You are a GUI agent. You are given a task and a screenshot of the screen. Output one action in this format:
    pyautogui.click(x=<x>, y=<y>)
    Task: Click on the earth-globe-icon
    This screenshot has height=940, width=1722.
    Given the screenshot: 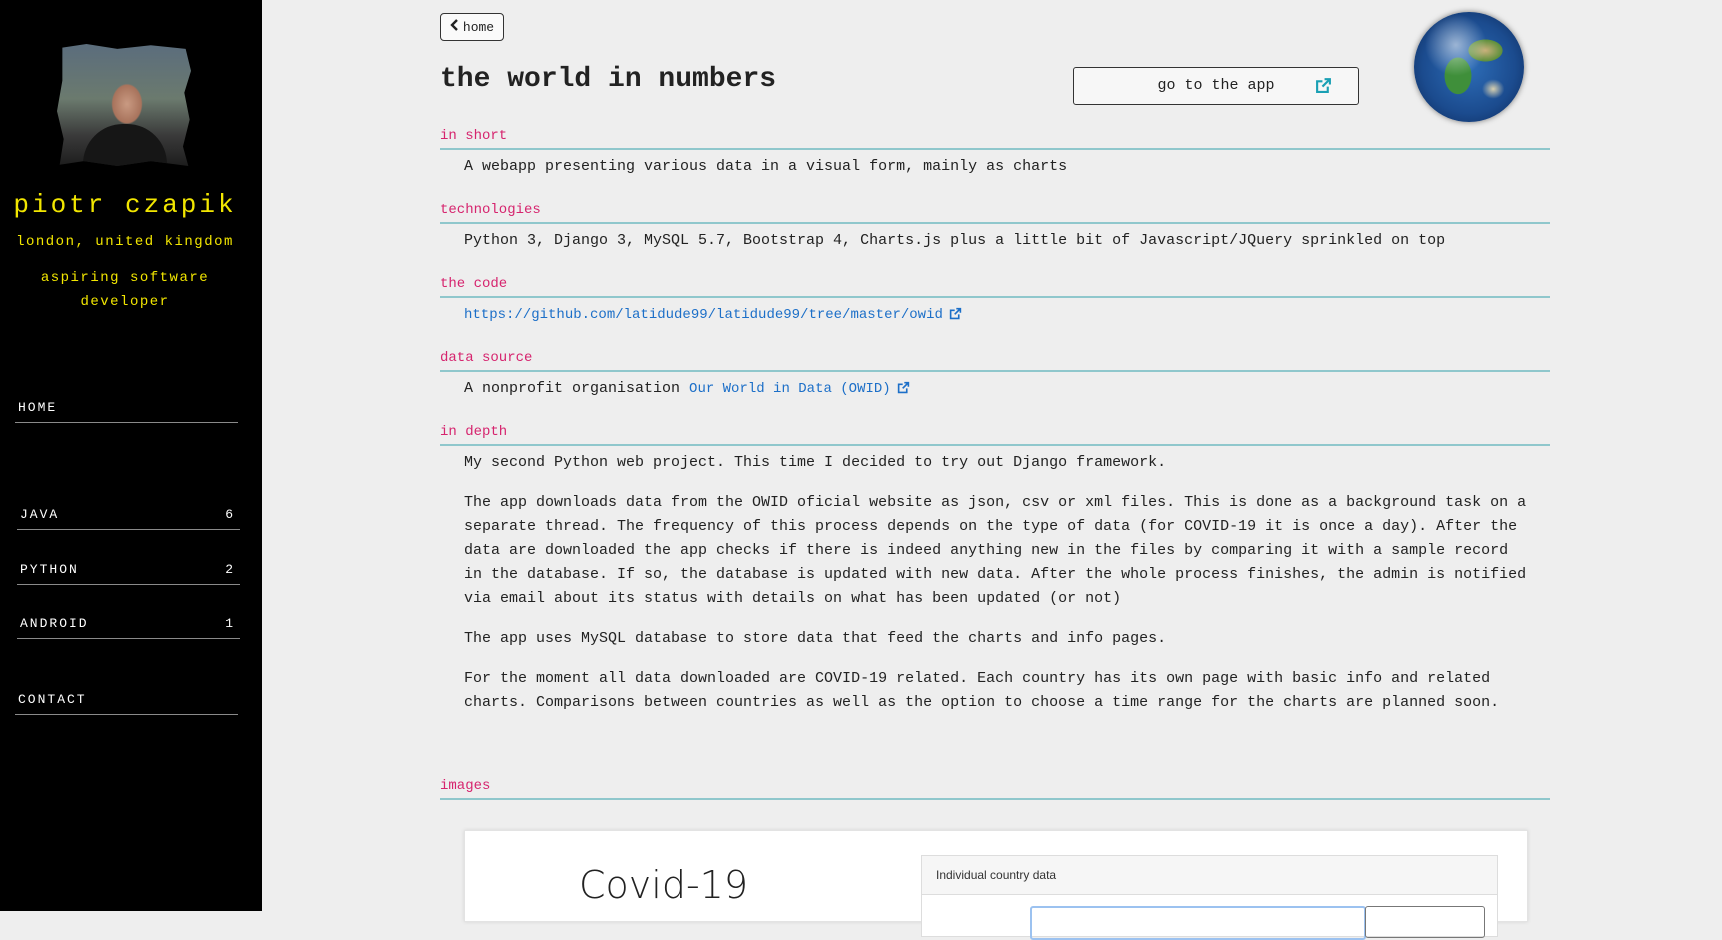 What is the action you would take?
    pyautogui.click(x=1469, y=67)
    